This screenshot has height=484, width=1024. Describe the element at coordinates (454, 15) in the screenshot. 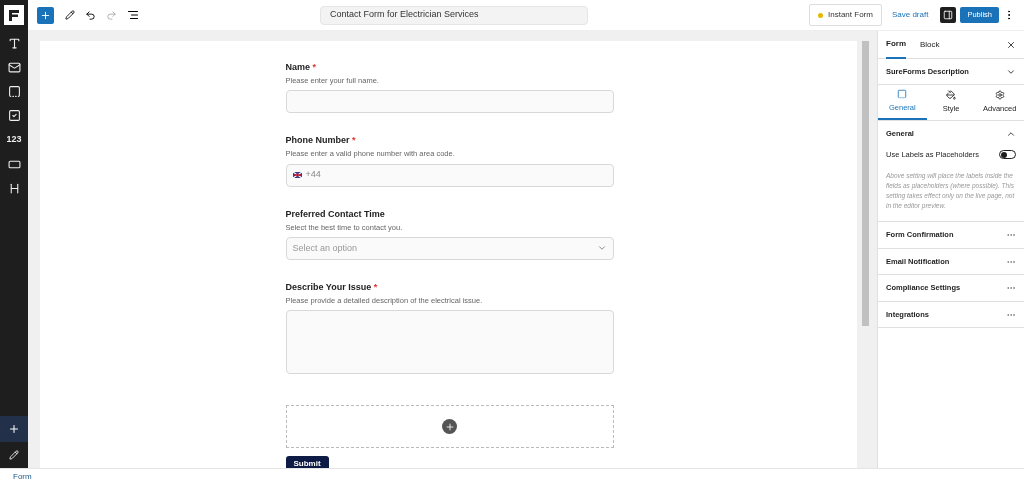

I see `document-title-field: Contact Form for Electrician Services` at that location.